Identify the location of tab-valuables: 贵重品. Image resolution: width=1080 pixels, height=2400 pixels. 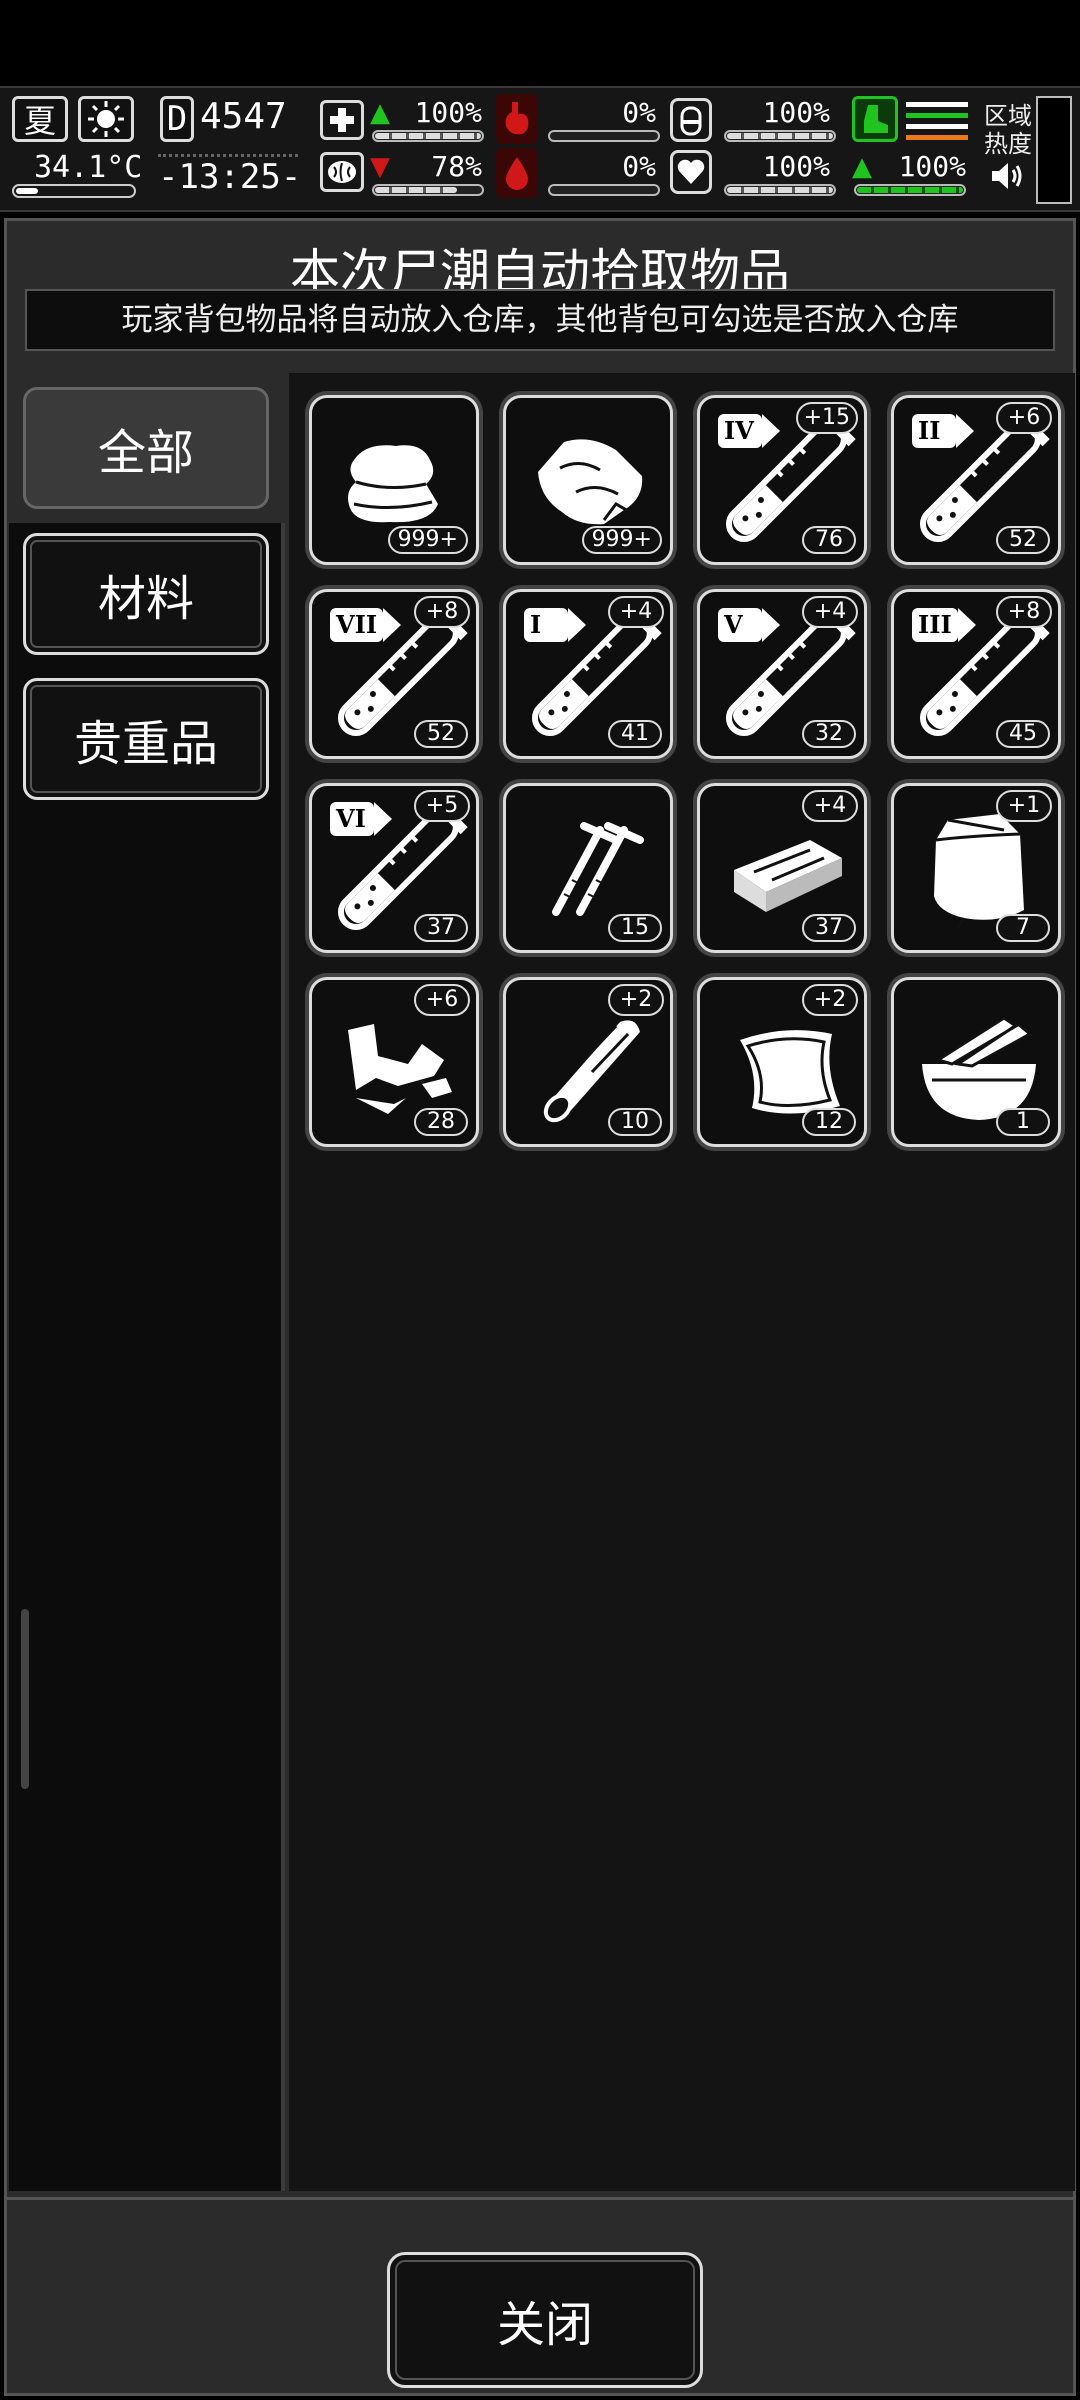
(146, 739).